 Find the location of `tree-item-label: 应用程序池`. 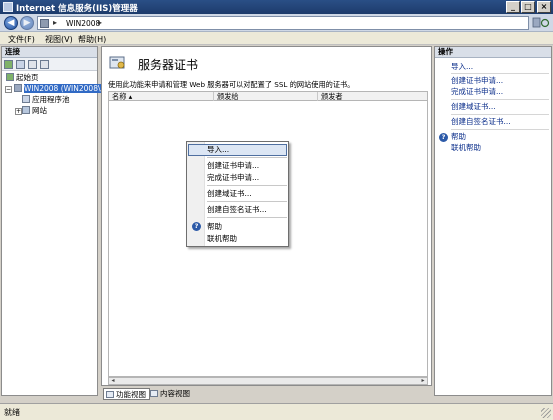

tree-item-label: 应用程序池 is located at coordinates (51, 99).